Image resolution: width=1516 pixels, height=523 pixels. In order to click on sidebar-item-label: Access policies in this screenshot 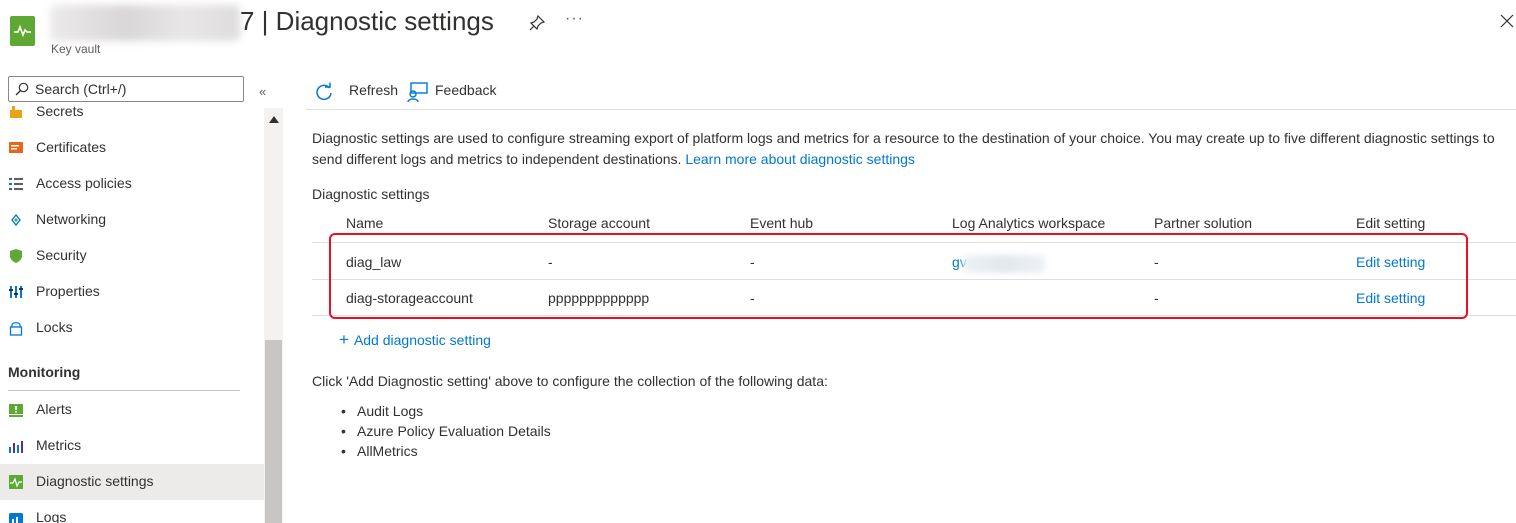, I will do `click(84, 183)`.